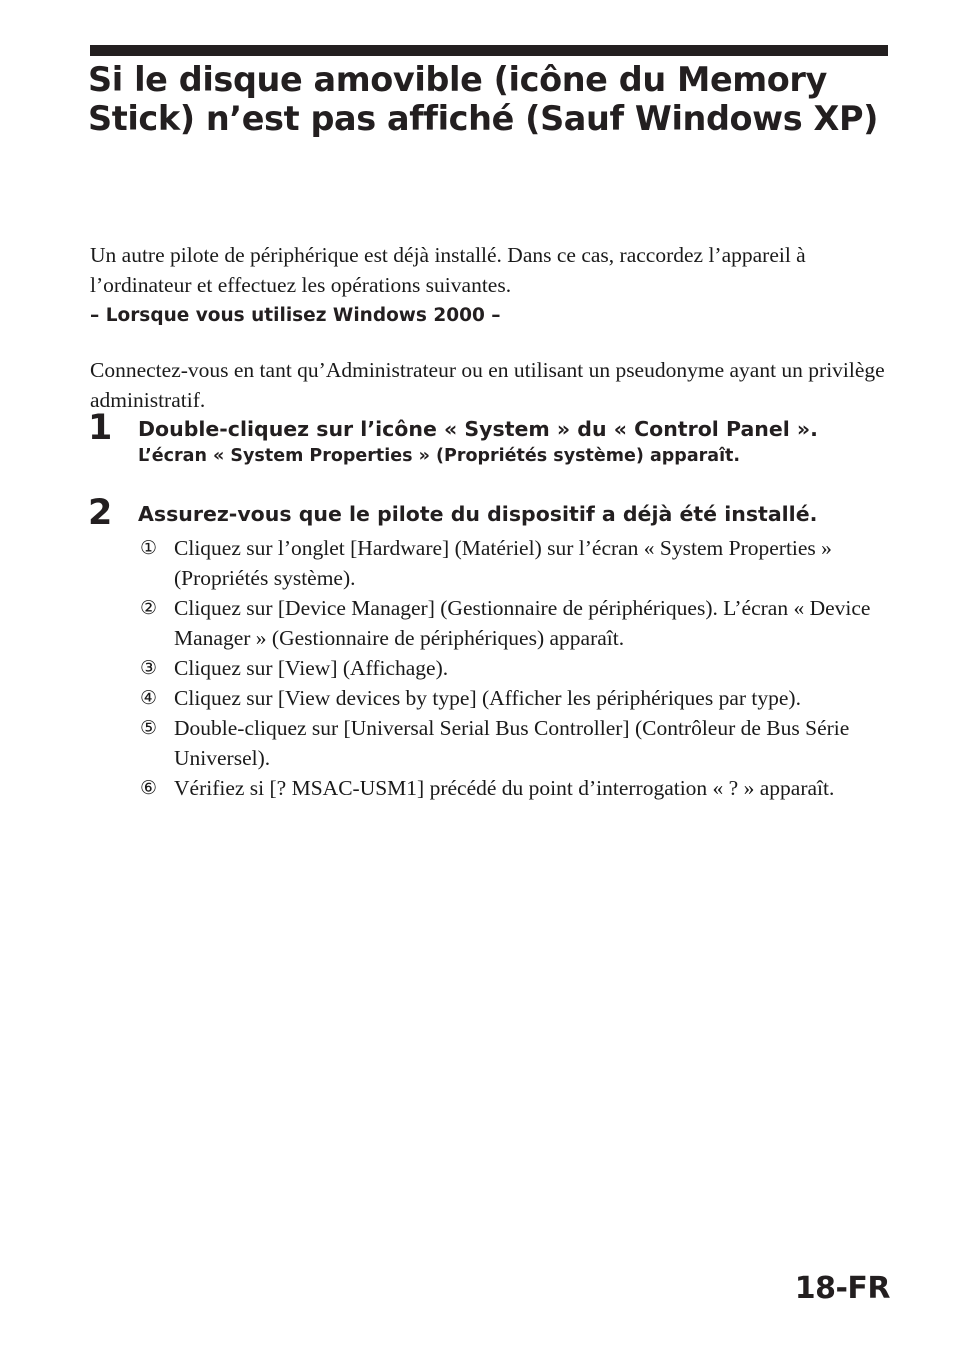  I want to click on substep-item: ③ Cliquez sur [View] (Affichage)., so click(516, 668).